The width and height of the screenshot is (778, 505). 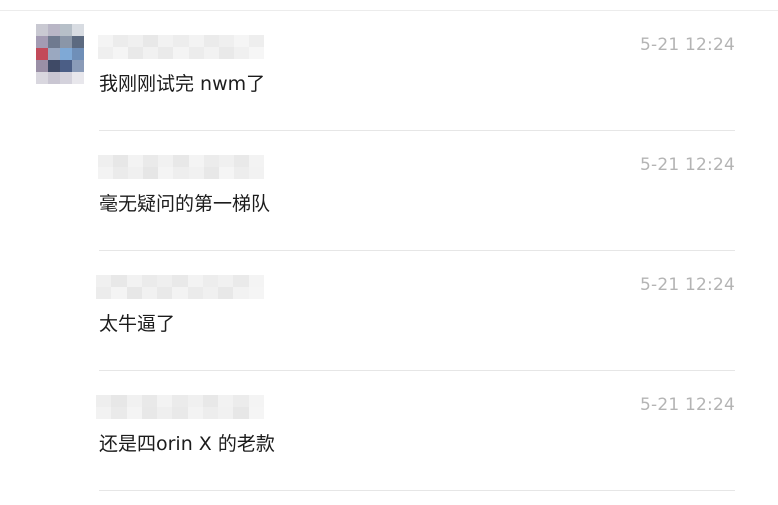 What do you see at coordinates (417, 490) in the screenshot?
I see `message-divider` at bounding box center [417, 490].